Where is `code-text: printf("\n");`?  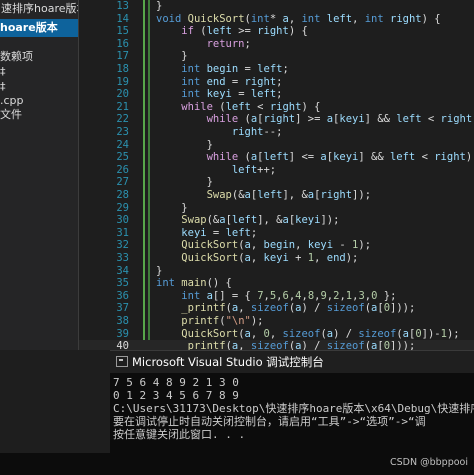 code-text: printf("\n"); is located at coordinates (222, 321).